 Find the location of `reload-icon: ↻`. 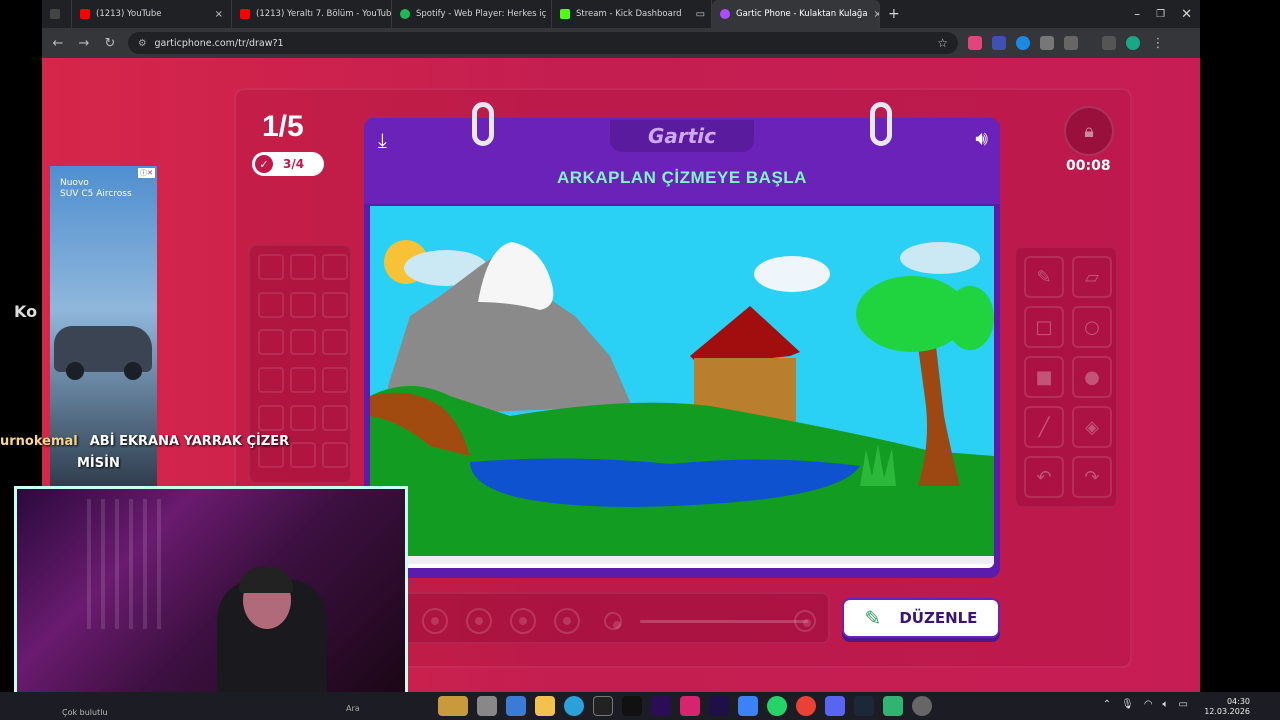

reload-icon: ↻ is located at coordinates (110, 43).